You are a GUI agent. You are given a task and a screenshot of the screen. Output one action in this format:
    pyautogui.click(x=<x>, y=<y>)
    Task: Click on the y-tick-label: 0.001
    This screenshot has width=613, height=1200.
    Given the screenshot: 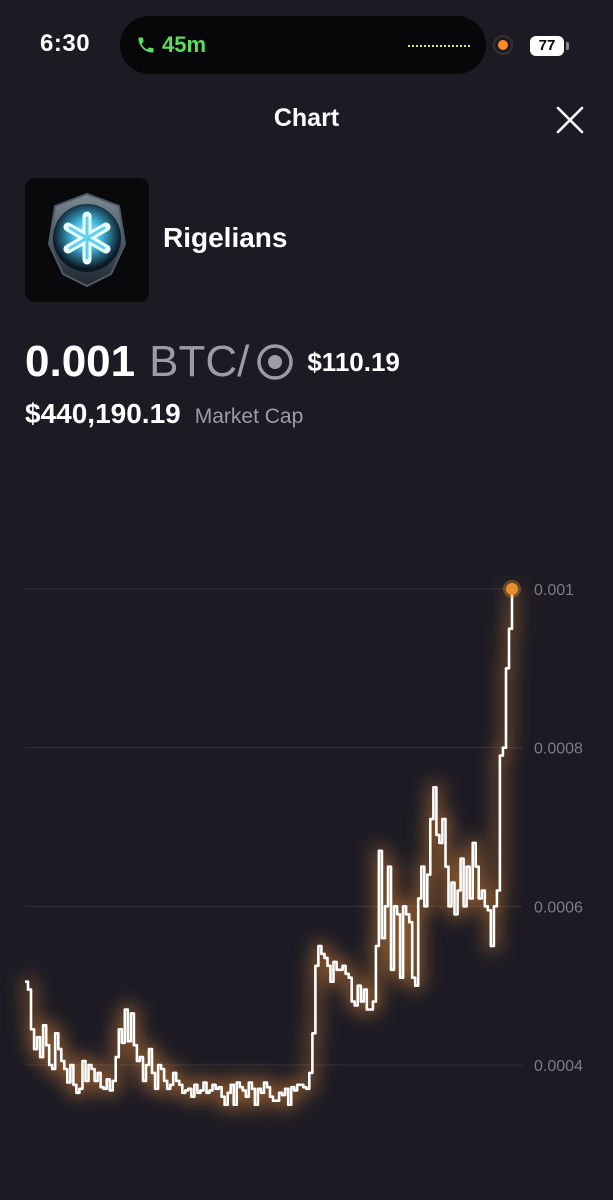 What is the action you would take?
    pyautogui.click(x=554, y=590)
    